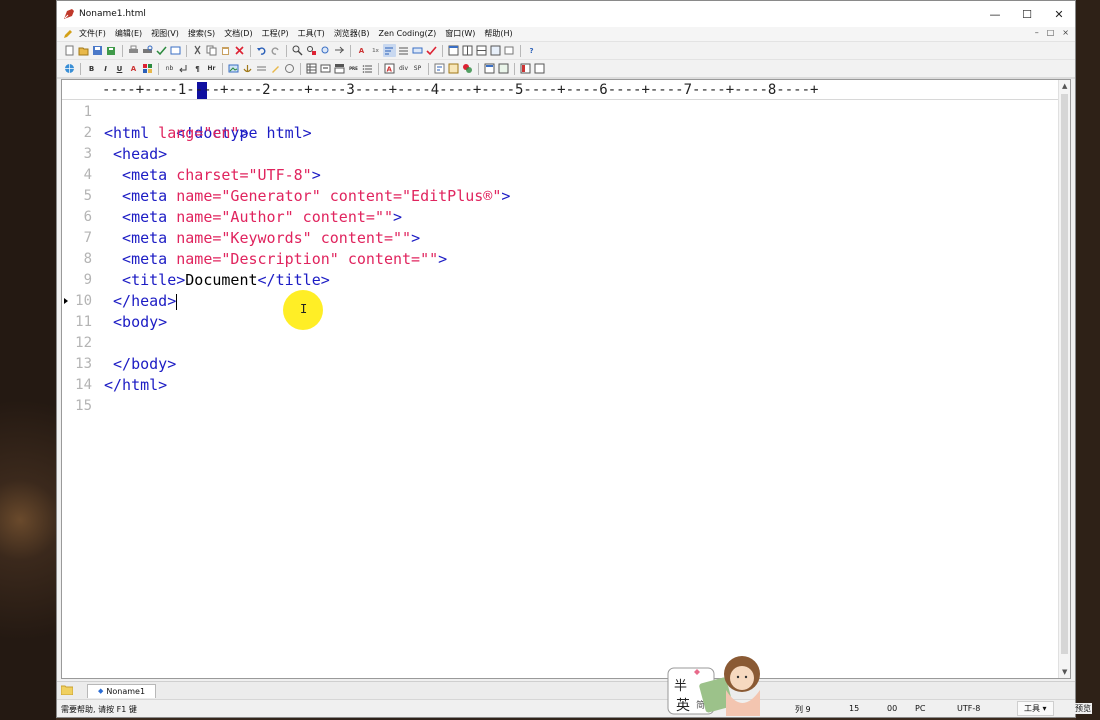 This screenshot has width=1100, height=720. Describe the element at coordinates (417, 68) in the screenshot. I see `span-button: SP` at that location.